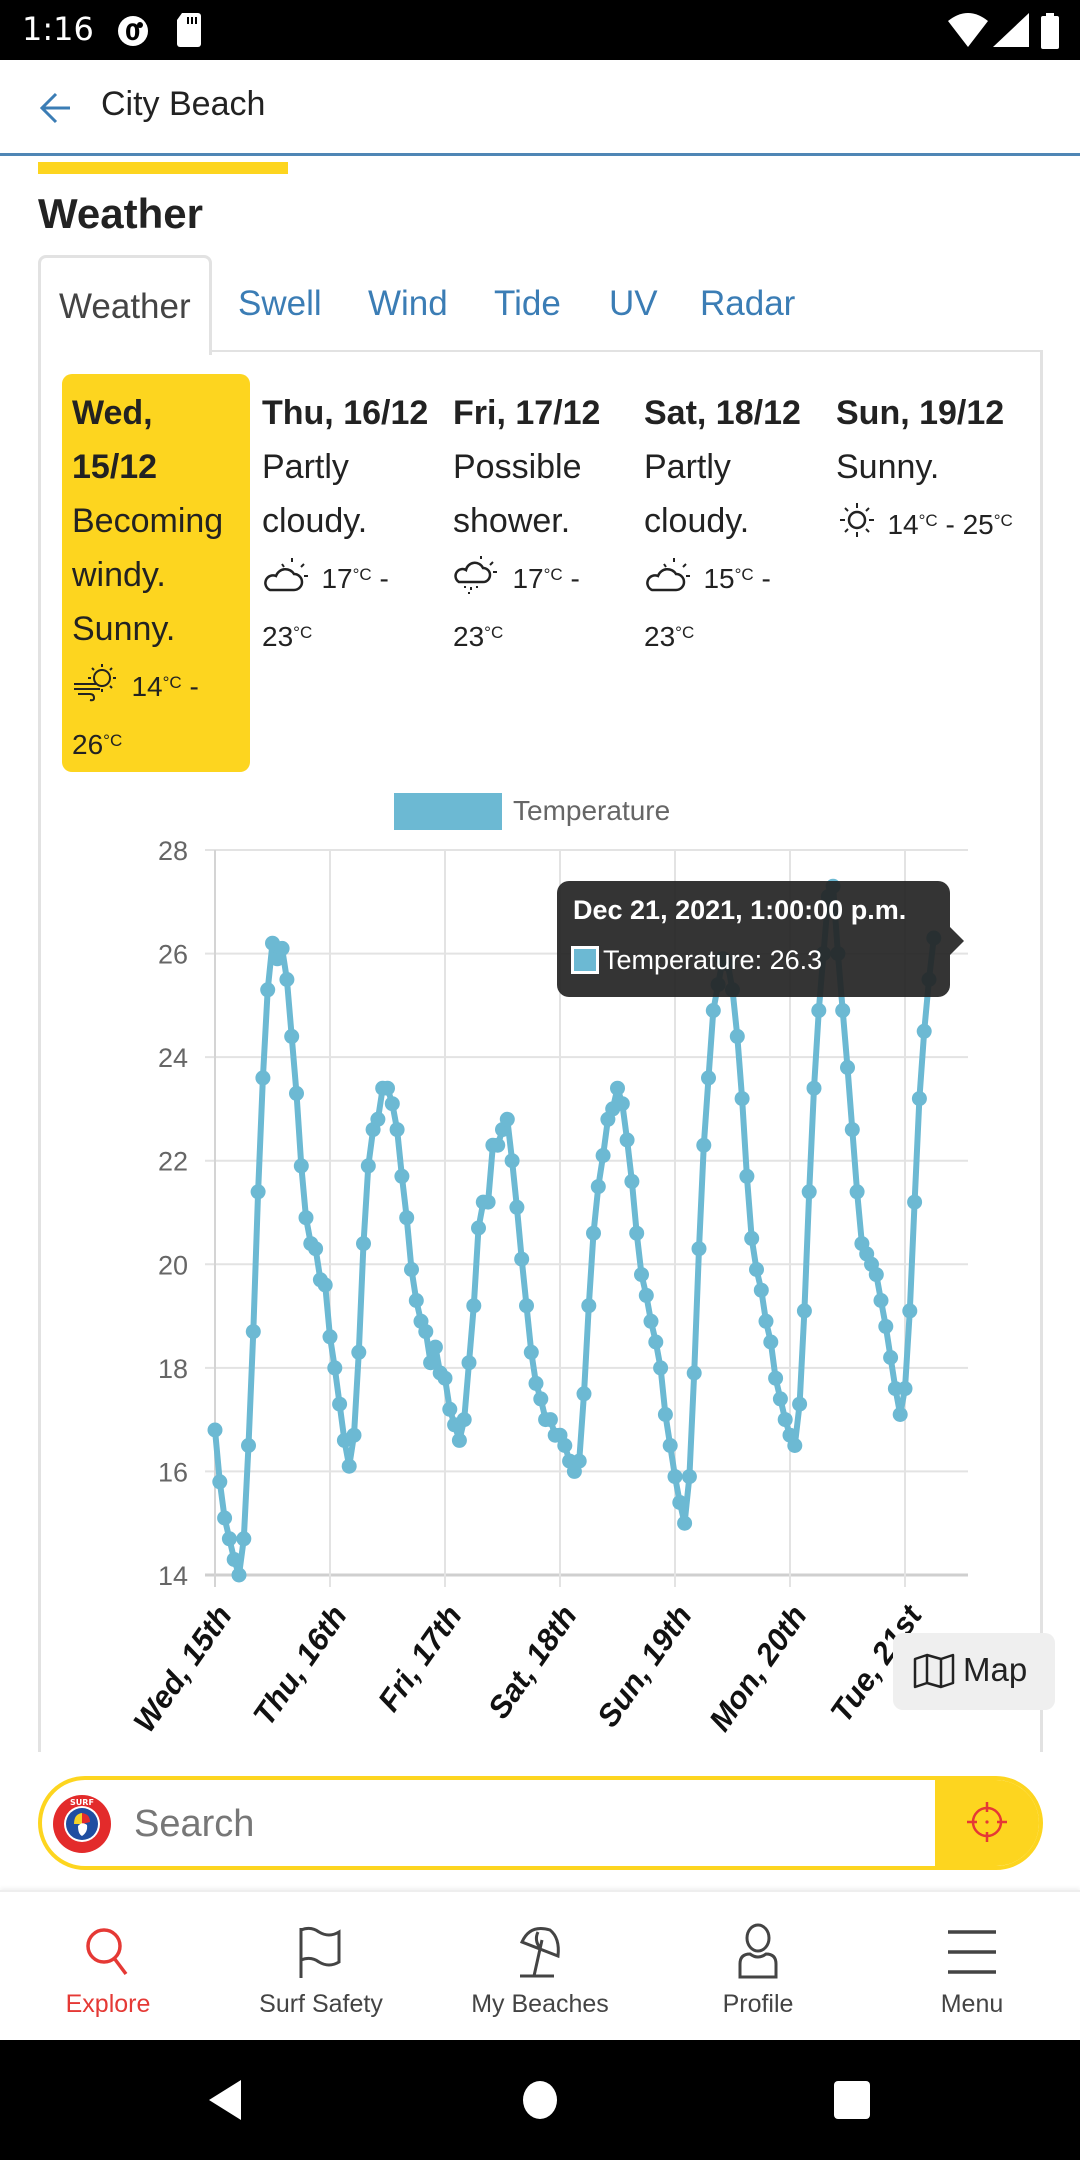  I want to click on app-bar: City Beach, so click(540, 108).